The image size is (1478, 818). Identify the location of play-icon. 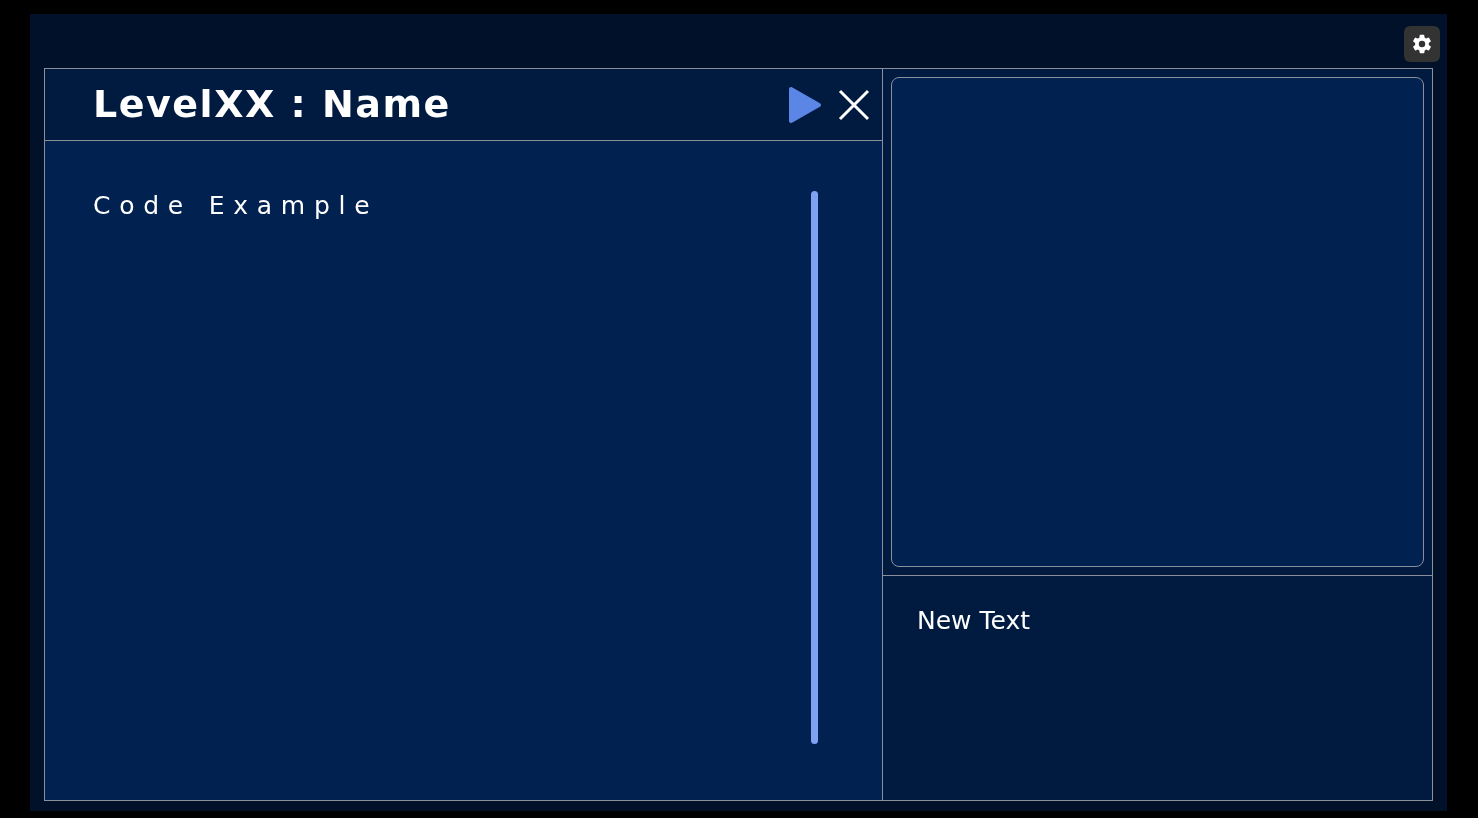
(805, 104).